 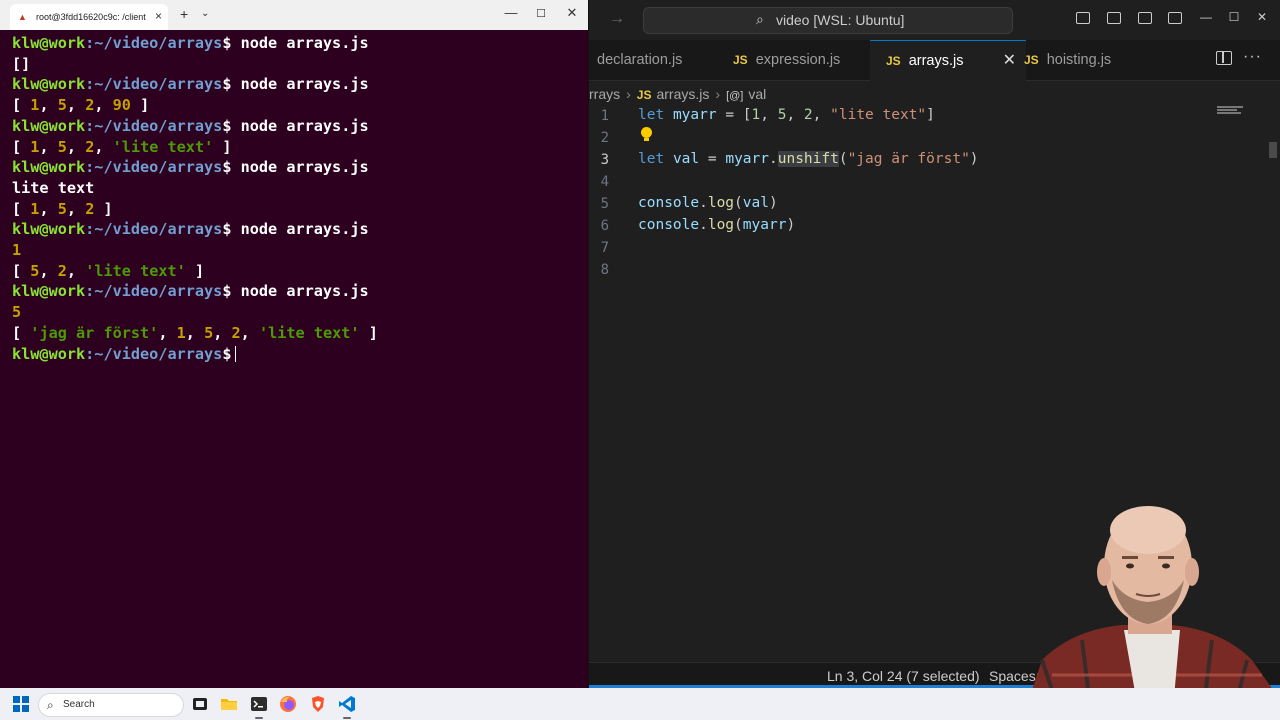 I want to click on tab-expression: JS expression.js, so click(x=800, y=60).